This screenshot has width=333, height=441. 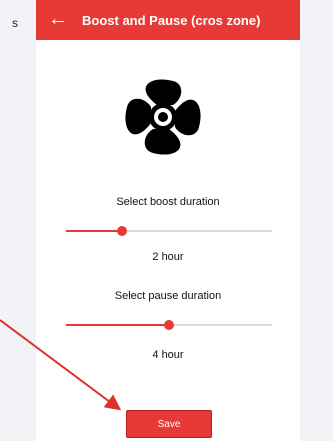 What do you see at coordinates (94, 231) in the screenshot?
I see `boost-slider-fill` at bounding box center [94, 231].